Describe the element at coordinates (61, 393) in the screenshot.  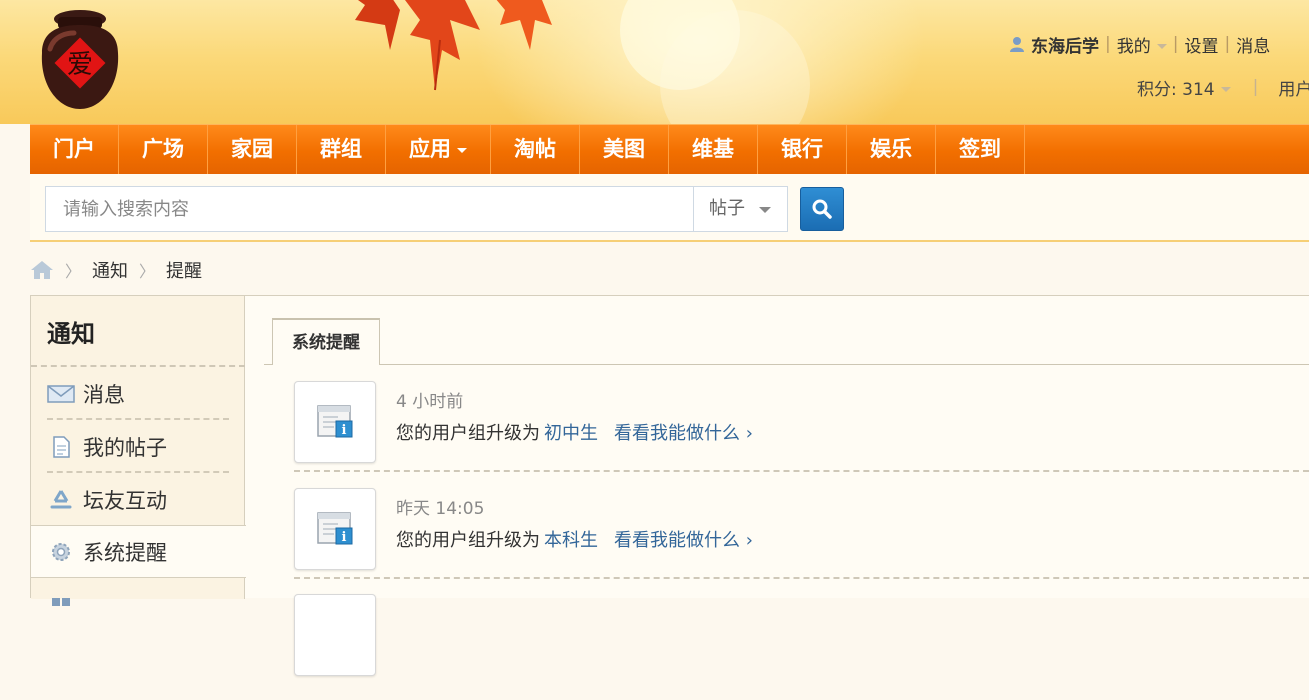
I see `envelope-icon` at that location.